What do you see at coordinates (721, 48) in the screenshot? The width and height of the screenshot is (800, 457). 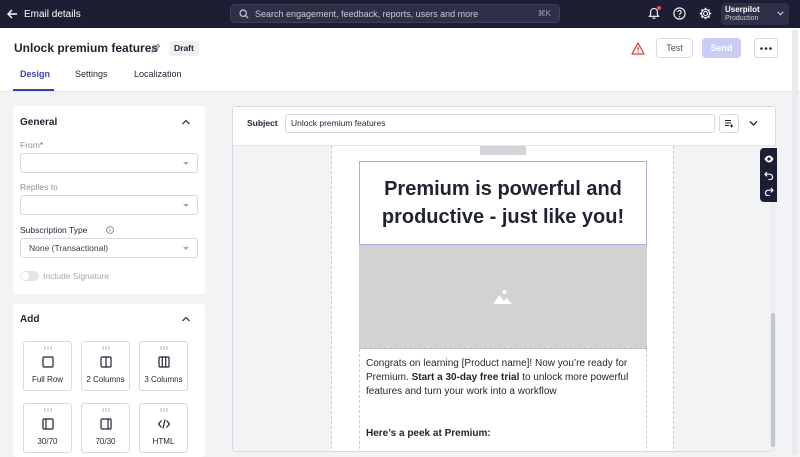 I see `send-button: Send` at bounding box center [721, 48].